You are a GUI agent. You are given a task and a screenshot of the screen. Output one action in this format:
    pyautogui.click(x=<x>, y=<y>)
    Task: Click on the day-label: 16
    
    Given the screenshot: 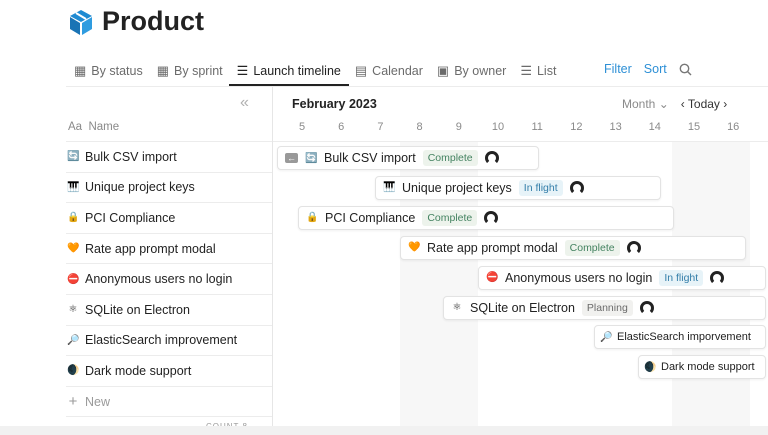 What is the action you would take?
    pyautogui.click(x=733, y=127)
    